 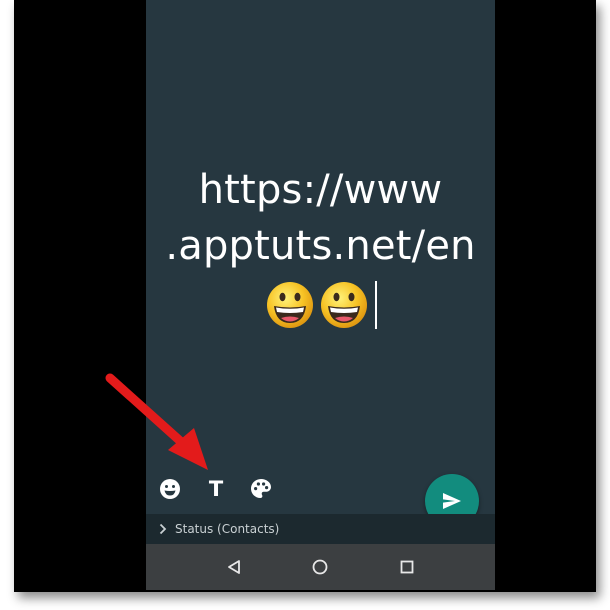 I want to click on smiley-icon, so click(x=170, y=489).